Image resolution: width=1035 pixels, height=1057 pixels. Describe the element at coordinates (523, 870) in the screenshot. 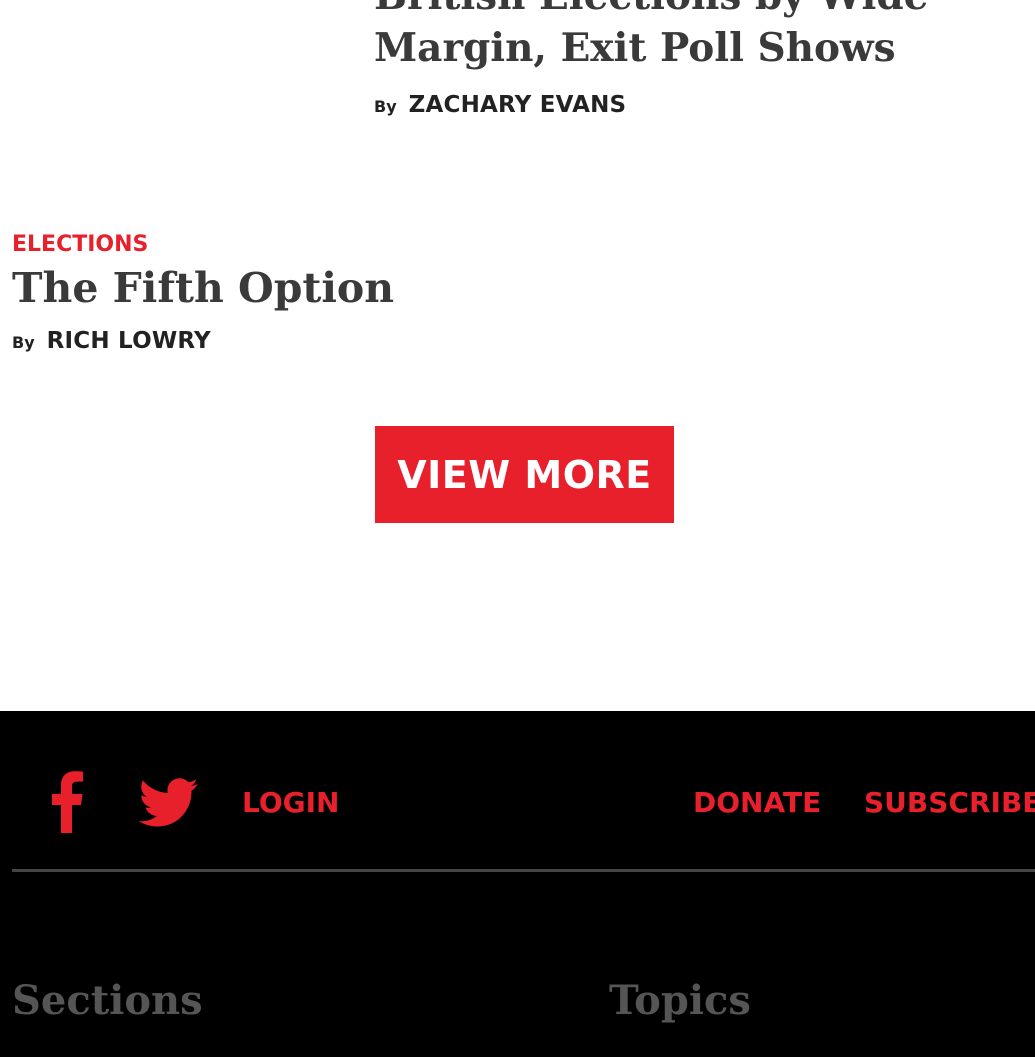

I see `footer-divider` at that location.